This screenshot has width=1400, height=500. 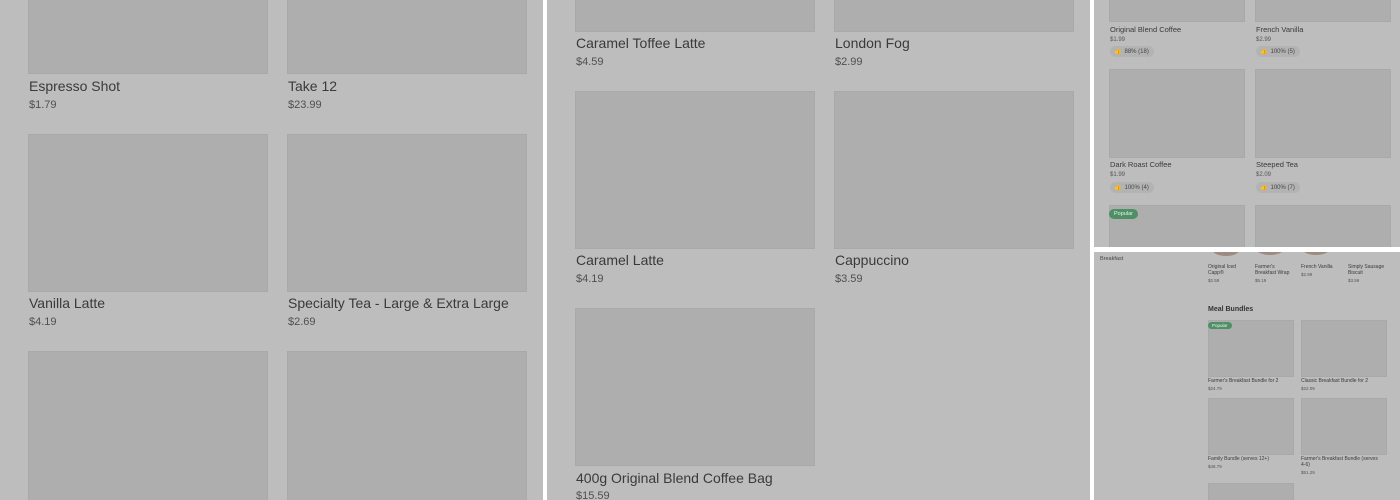 What do you see at coordinates (1282, 52) in the screenshot?
I see `rating-text: 100% (5)` at bounding box center [1282, 52].